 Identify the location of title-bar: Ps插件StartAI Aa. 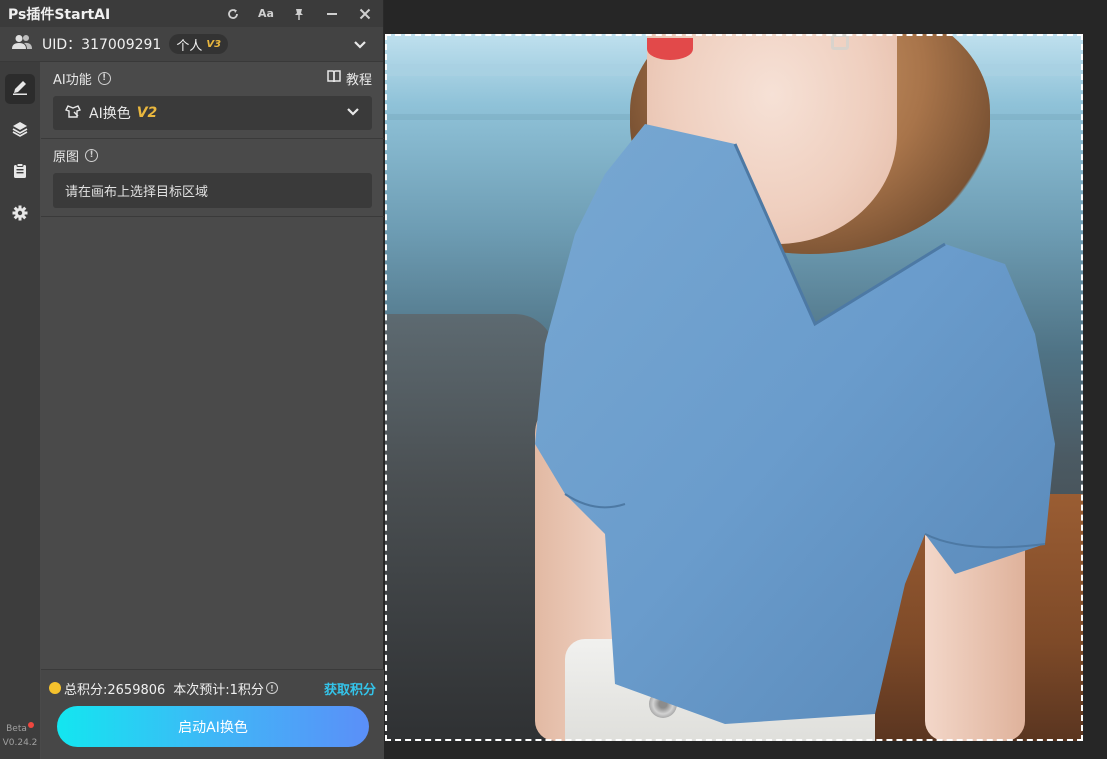
(191, 13).